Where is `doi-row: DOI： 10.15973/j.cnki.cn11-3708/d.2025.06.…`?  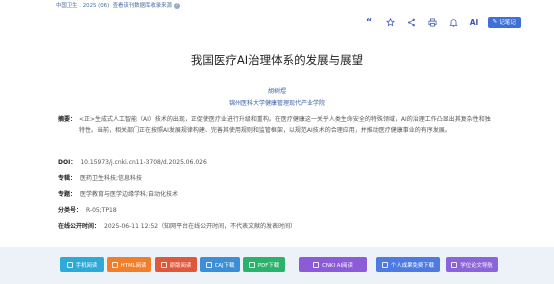 doi-row: DOI： 10.15973/j.cnki.cn11-3708/d.2025.06.… is located at coordinates (132, 161).